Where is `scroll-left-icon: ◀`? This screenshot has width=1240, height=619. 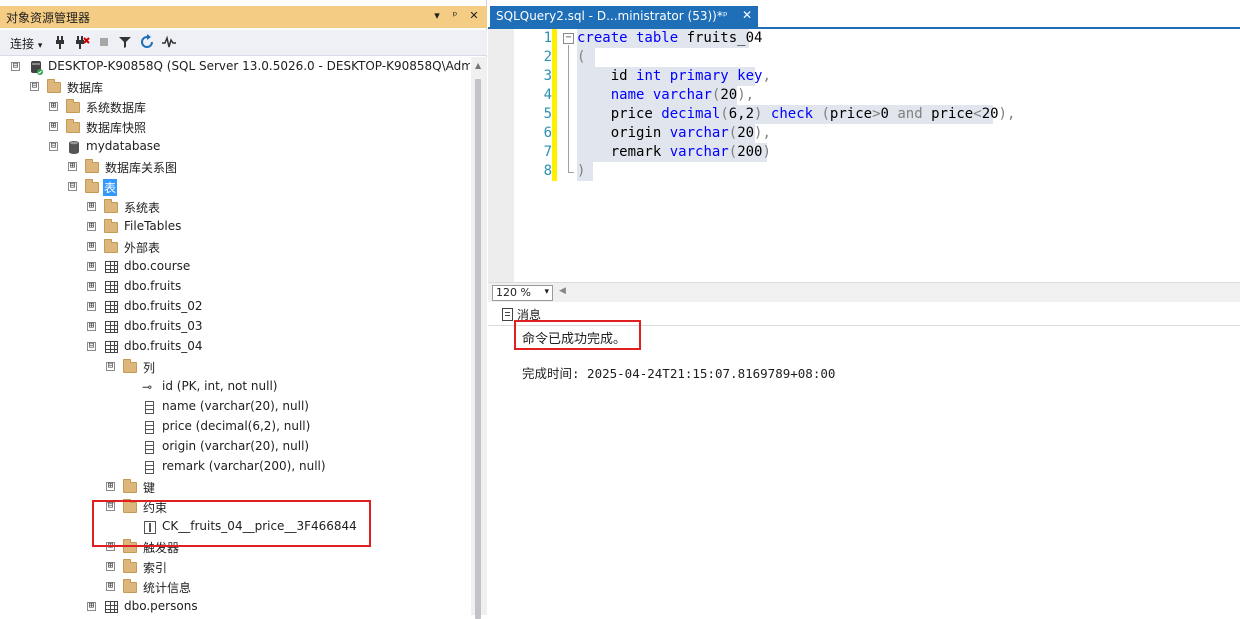 scroll-left-icon: ◀ is located at coordinates (562, 291).